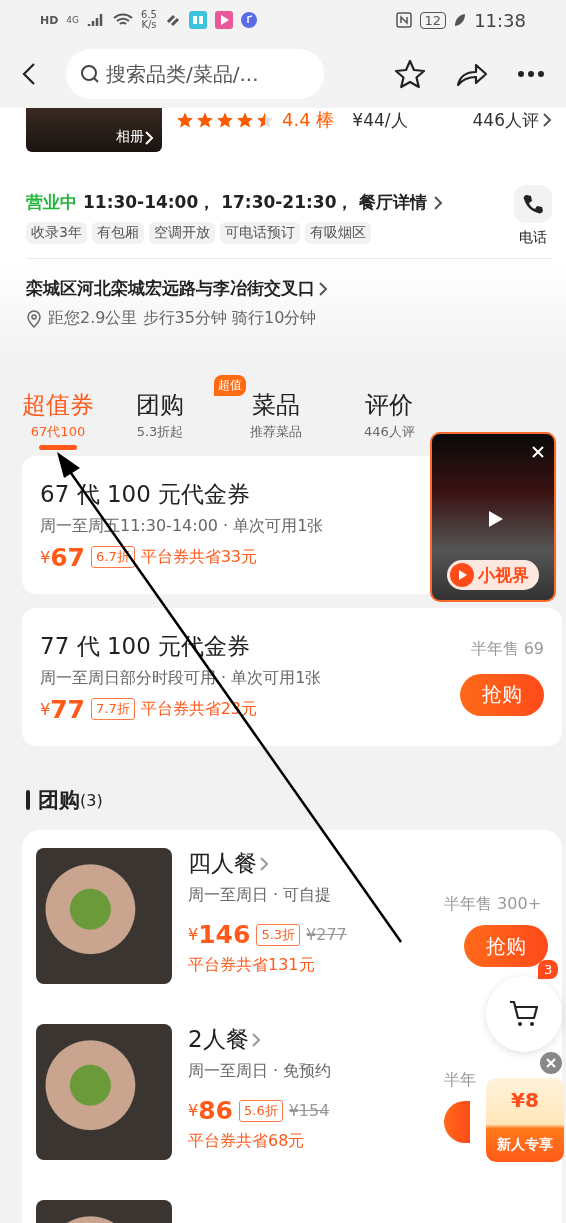 This screenshot has height=1223, width=566. Describe the element at coordinates (91, 800) in the screenshot. I see `section-count: (3)` at that location.